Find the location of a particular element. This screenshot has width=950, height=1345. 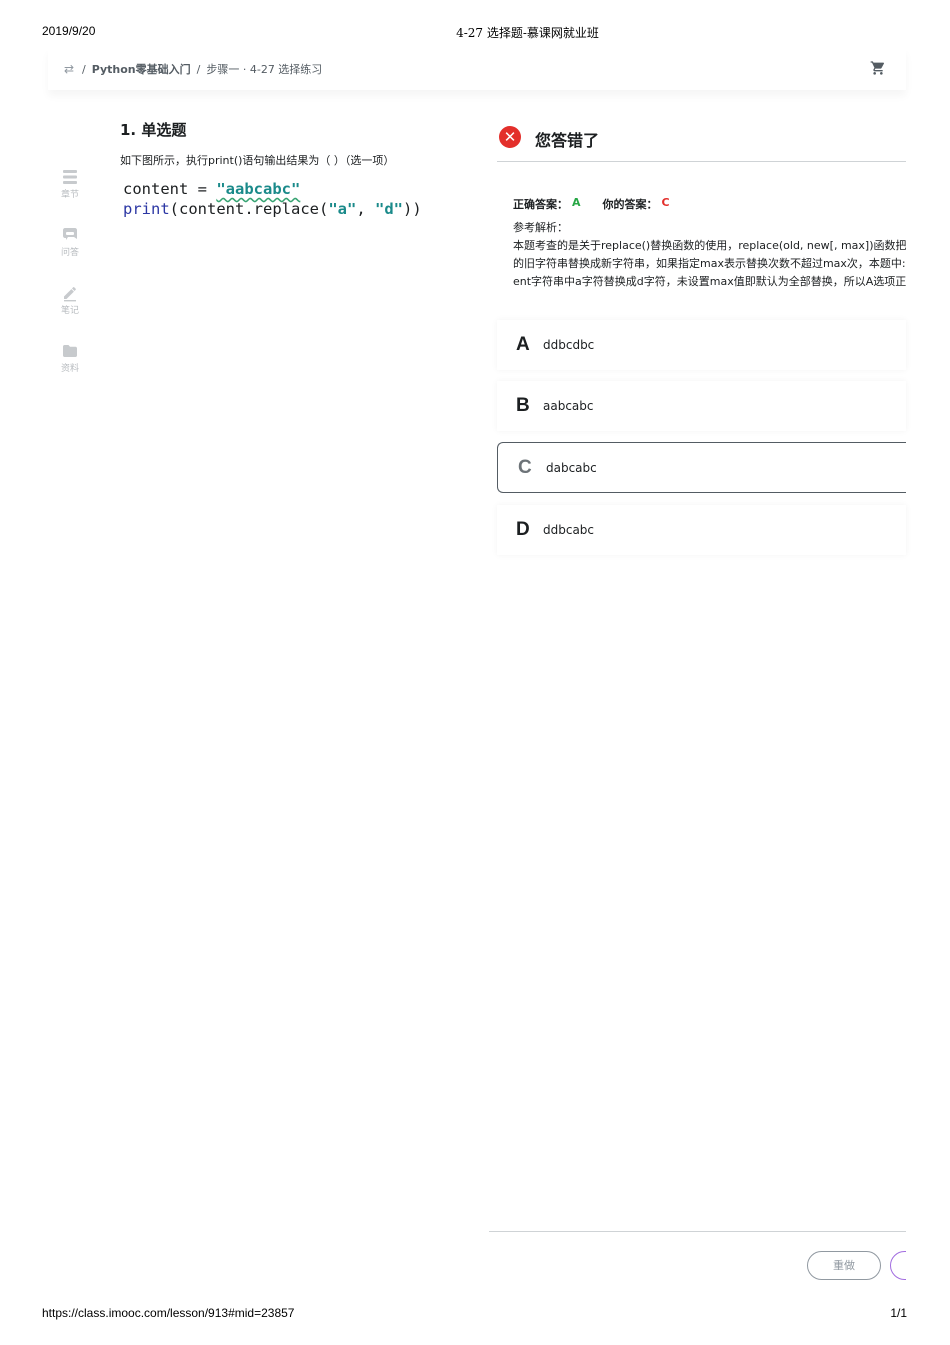

your-answer-value: C is located at coordinates (665, 202).